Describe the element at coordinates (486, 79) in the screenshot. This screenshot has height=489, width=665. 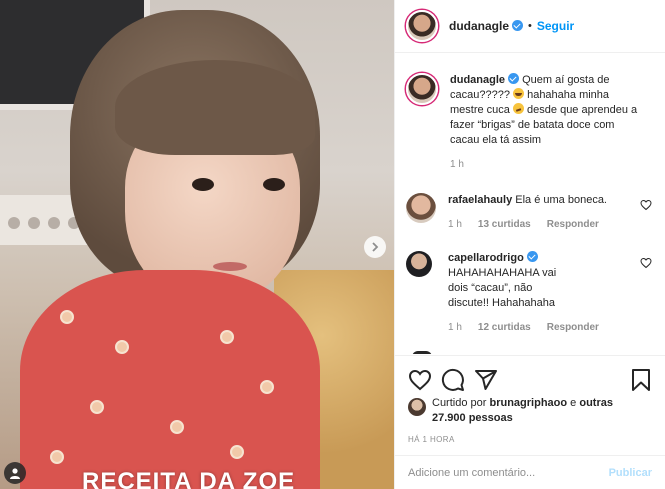
I see `caption-username: dudanagle` at that location.